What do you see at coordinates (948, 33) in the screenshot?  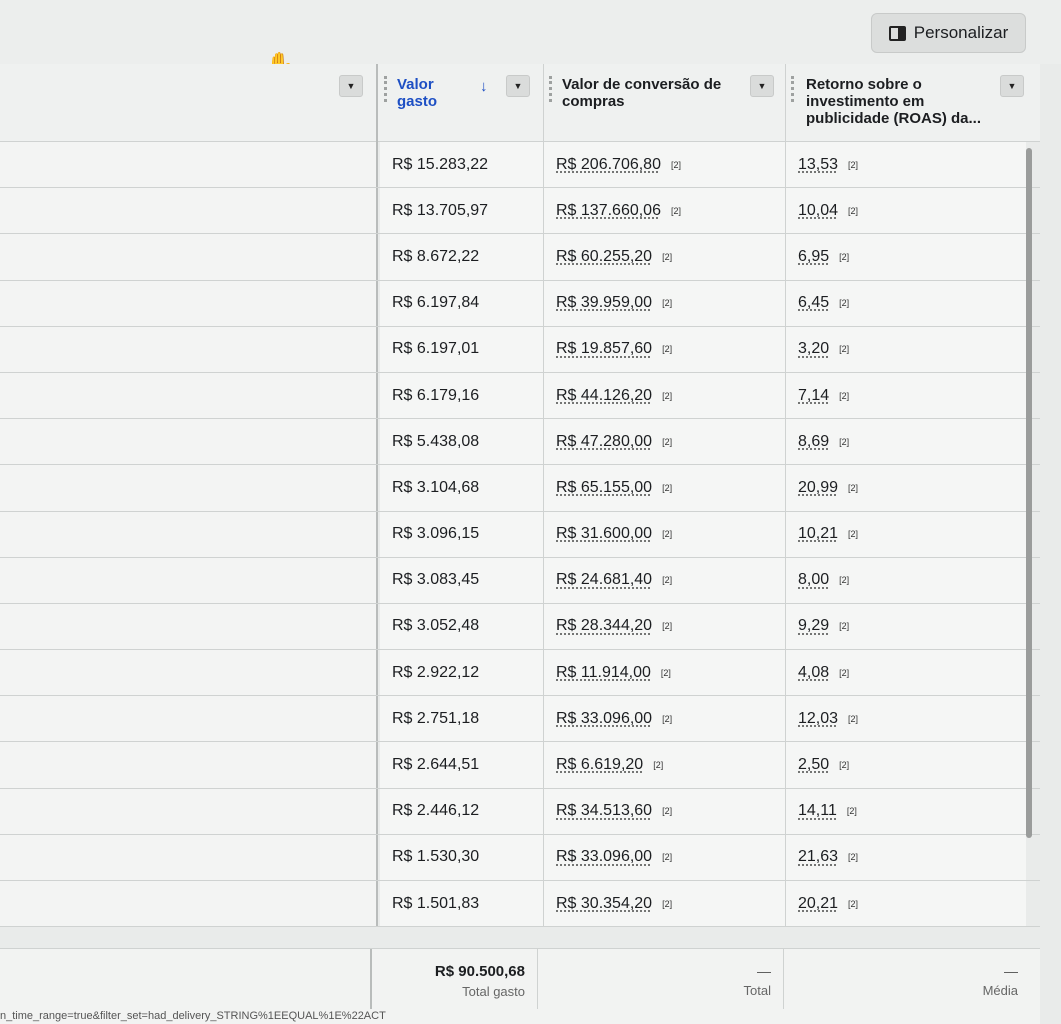 I see `personalize-button: Personalizar` at bounding box center [948, 33].